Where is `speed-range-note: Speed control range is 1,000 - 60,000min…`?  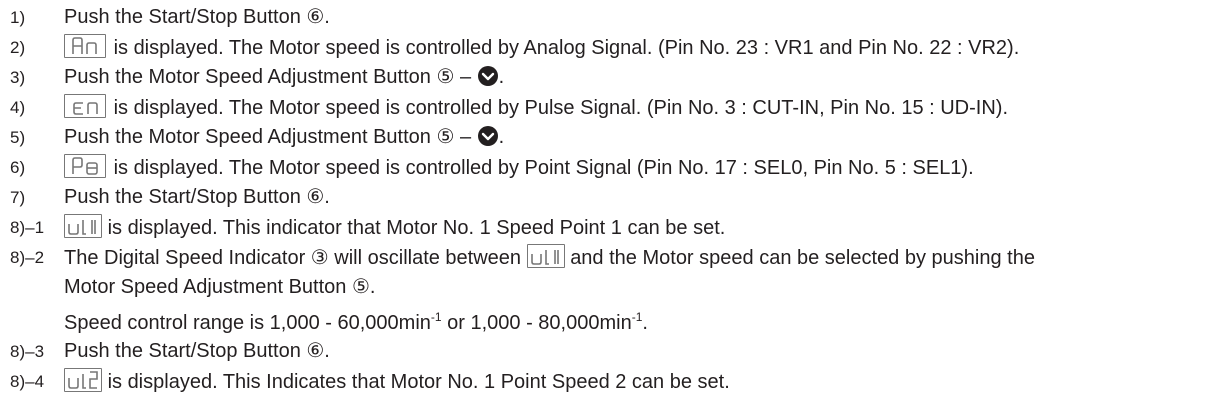 speed-range-note: Speed control range is 1,000 - 60,000min… is located at coordinates (615, 319).